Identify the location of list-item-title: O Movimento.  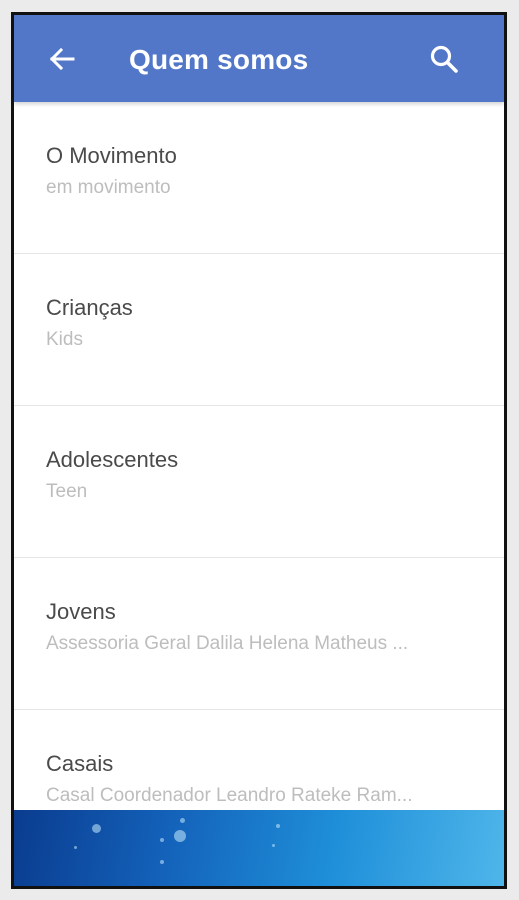
(111, 155).